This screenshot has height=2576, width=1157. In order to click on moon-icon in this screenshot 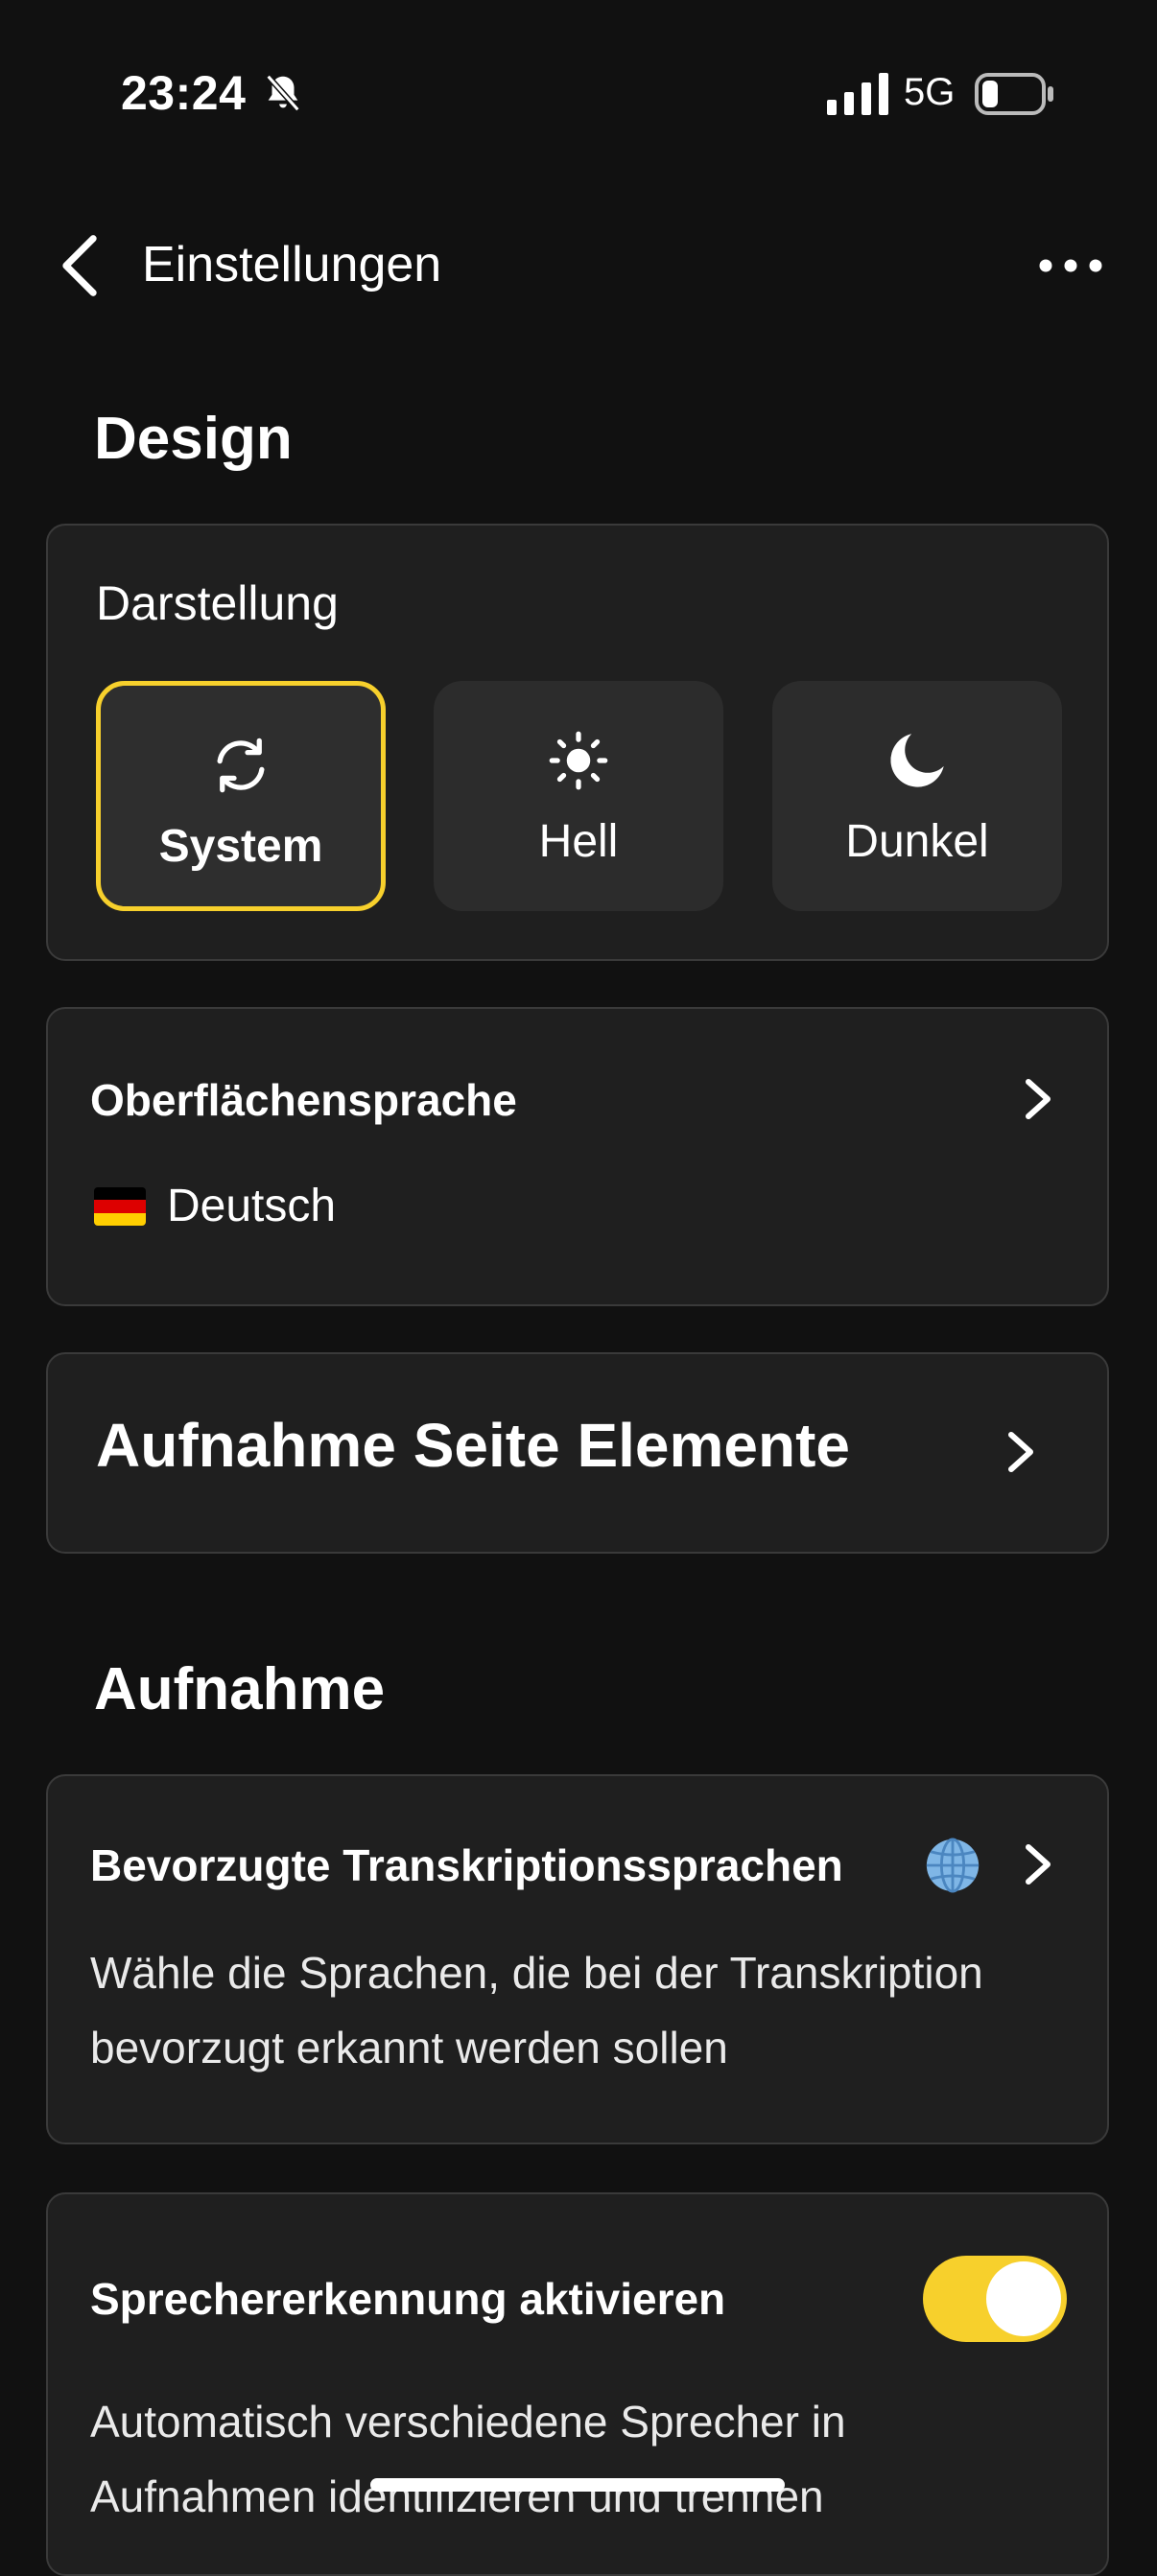, I will do `click(917, 760)`.